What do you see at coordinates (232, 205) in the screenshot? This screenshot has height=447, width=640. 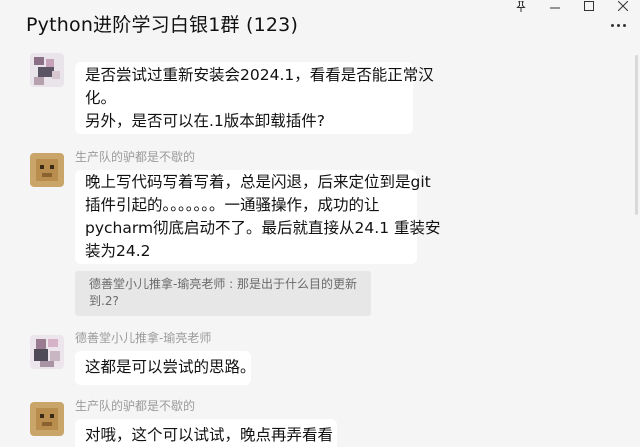 I see `message-text: 插件引起的。。。。。。。一通骚操作，成功的让` at bounding box center [232, 205].